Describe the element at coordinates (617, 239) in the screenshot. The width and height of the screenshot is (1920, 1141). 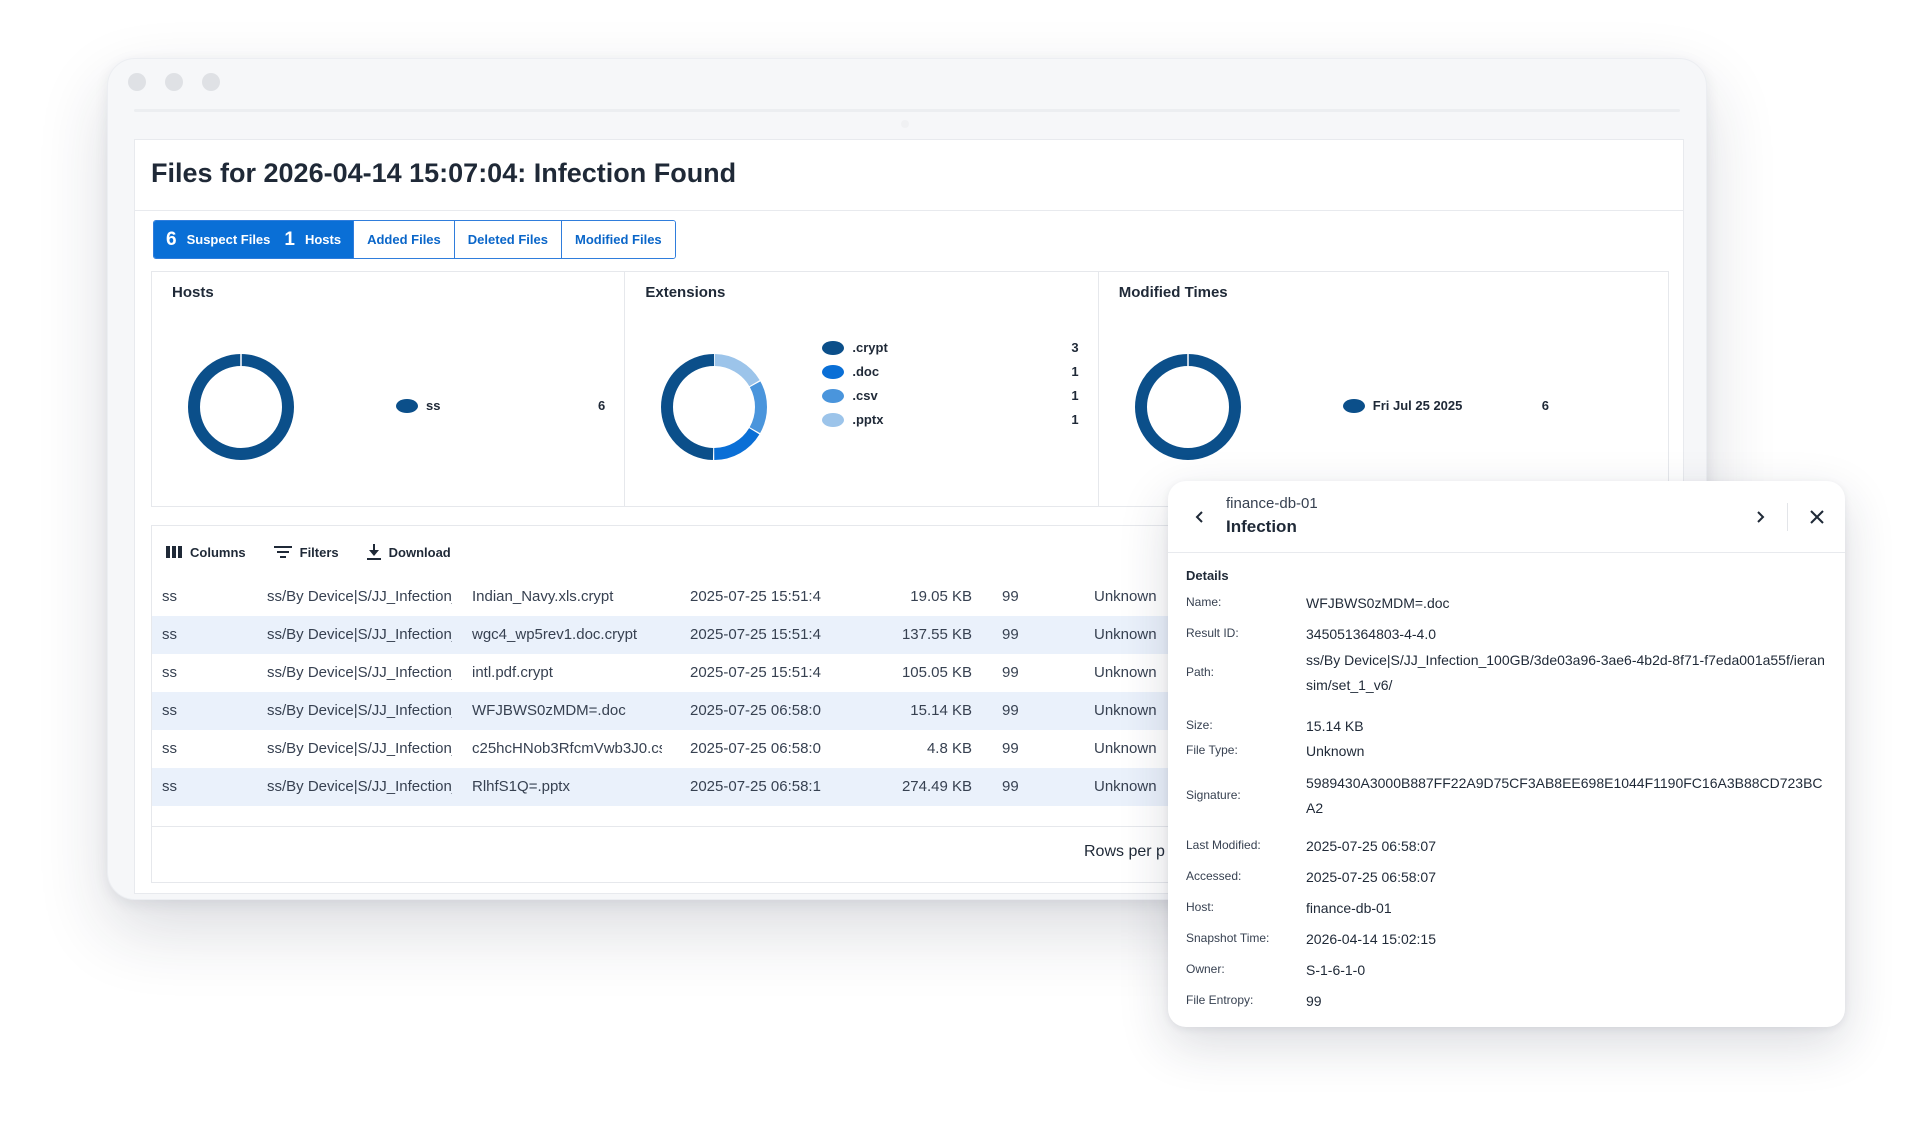
I see `tab-modified-files: Modified Files` at that location.